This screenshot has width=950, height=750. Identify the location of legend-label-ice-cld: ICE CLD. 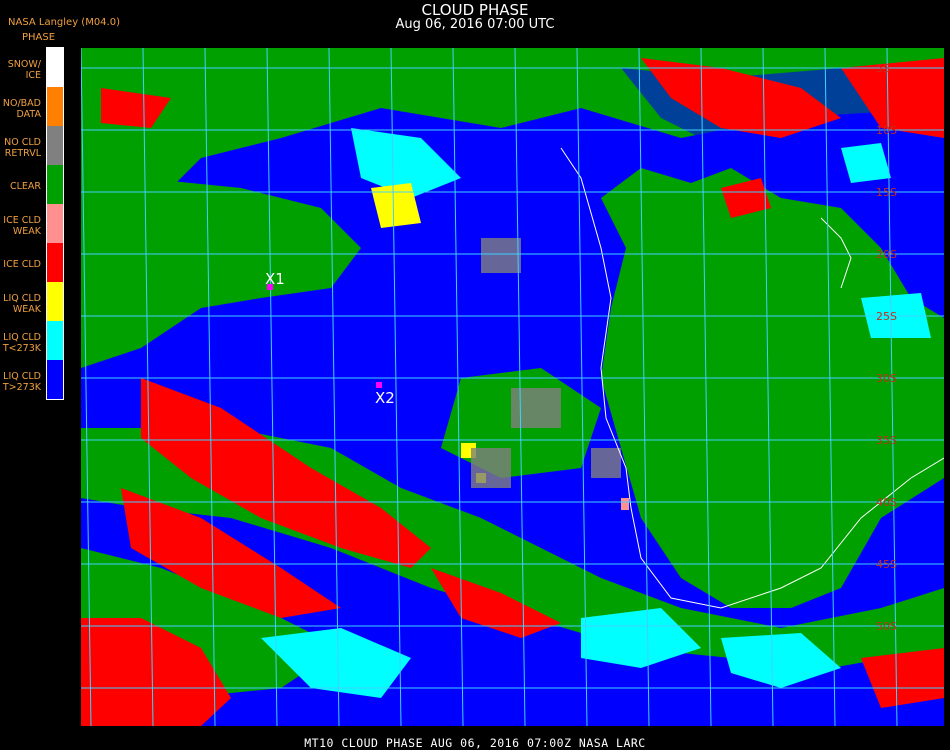
(22, 264).